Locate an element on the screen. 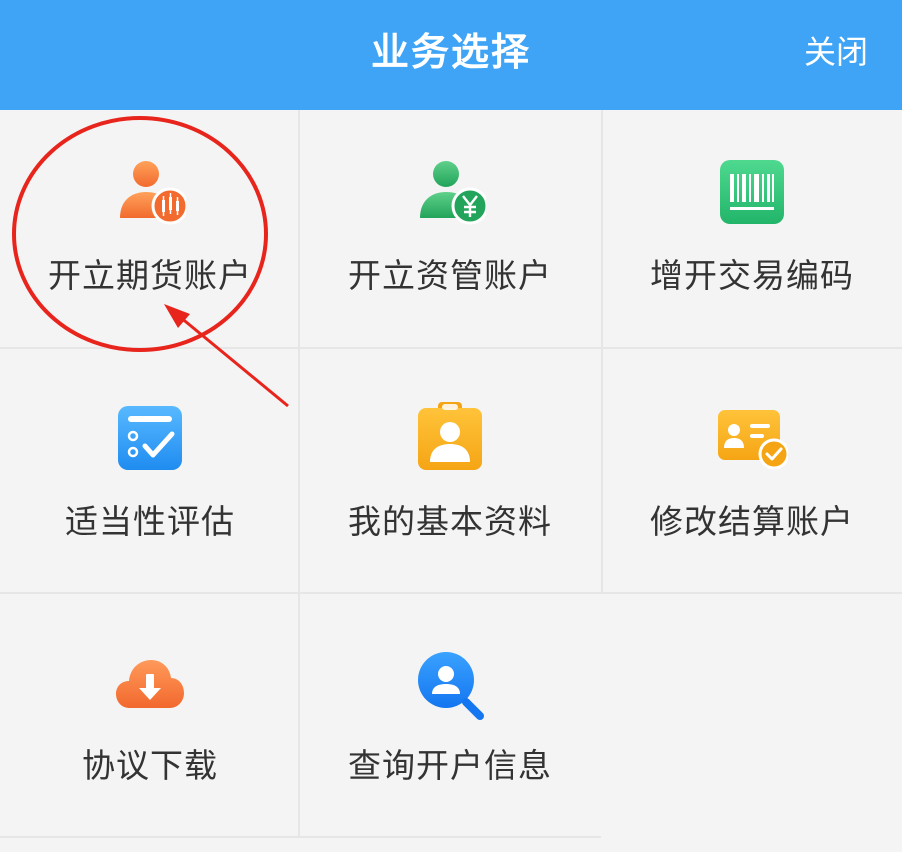  item-add-trading-code: 增开交易编码 is located at coordinates (752, 230).